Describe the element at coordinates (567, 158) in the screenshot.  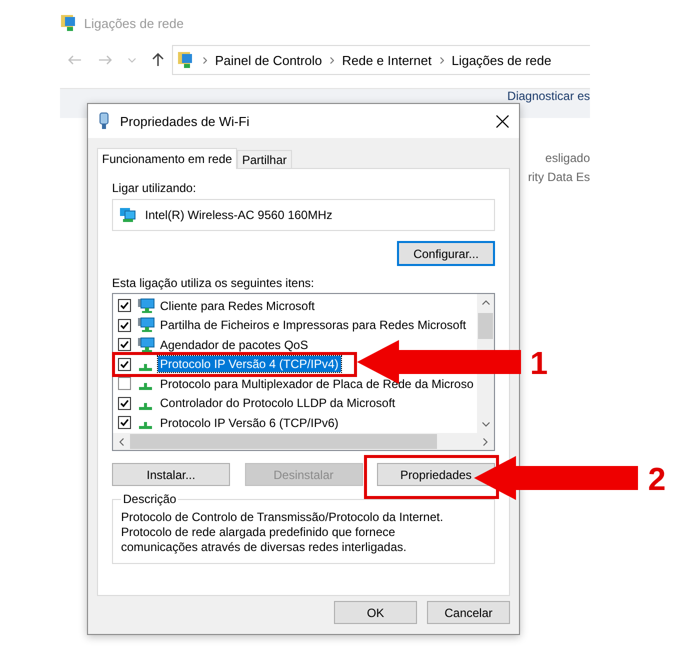
I see `connection-detail: esligado` at that location.